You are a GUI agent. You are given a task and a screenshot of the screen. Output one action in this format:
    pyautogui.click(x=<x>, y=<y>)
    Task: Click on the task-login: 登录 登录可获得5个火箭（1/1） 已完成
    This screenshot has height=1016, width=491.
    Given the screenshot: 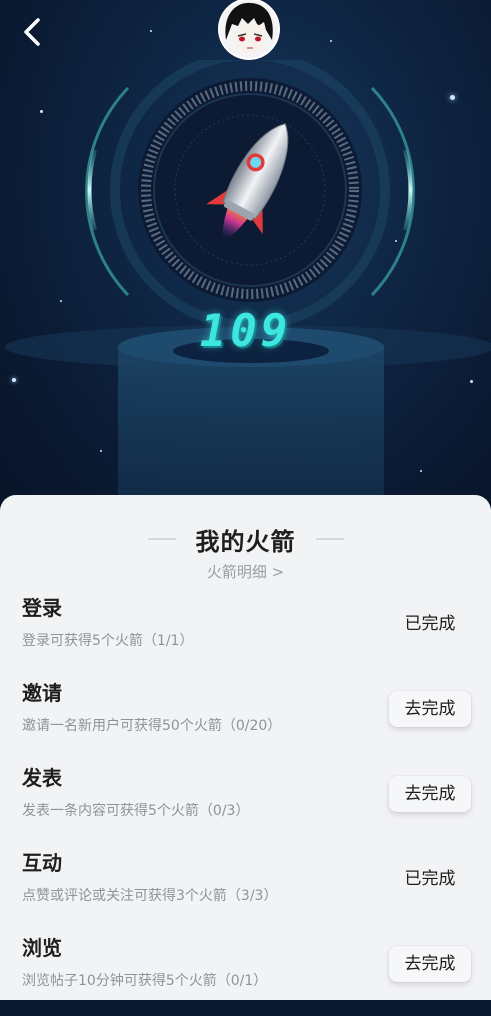 What is the action you would take?
    pyautogui.click(x=245, y=634)
    